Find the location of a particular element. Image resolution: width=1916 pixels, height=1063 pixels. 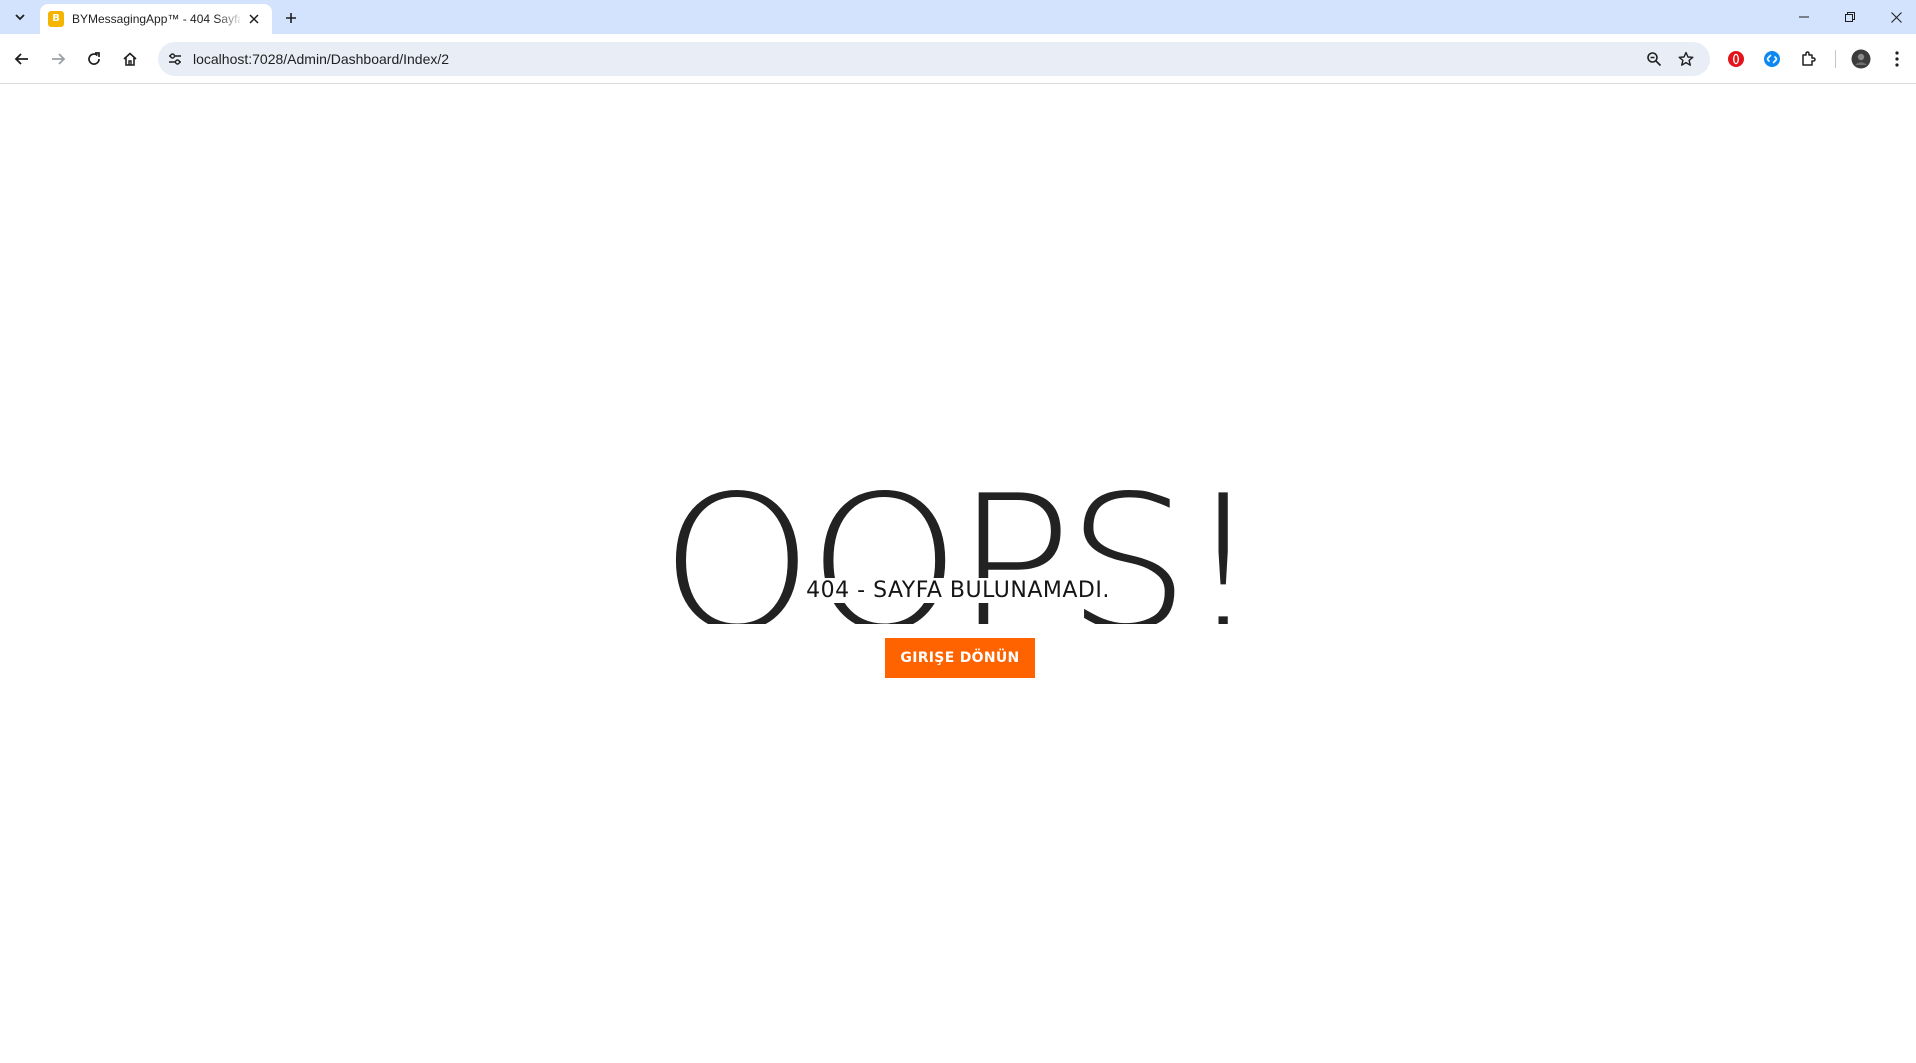

avatar is located at coordinates (1861, 59).